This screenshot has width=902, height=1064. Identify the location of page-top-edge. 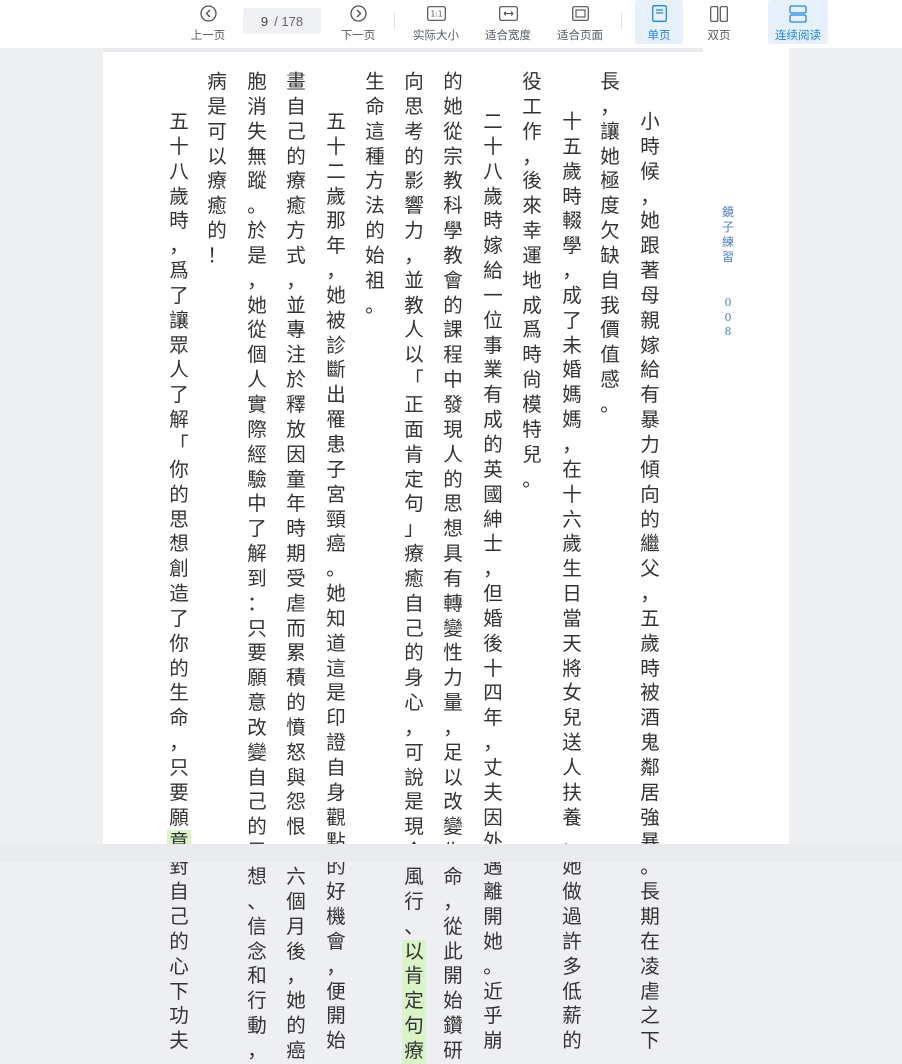
(403, 50).